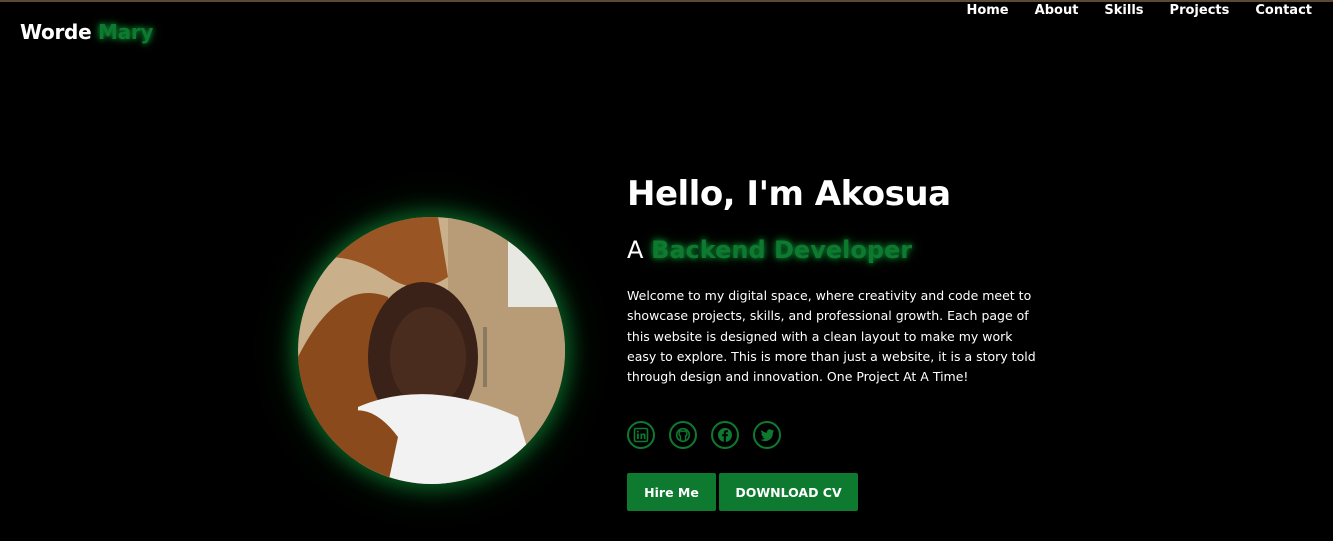 The height and width of the screenshot is (541, 1333). I want to click on hero-subtitle: A Backend Developer, so click(769, 250).